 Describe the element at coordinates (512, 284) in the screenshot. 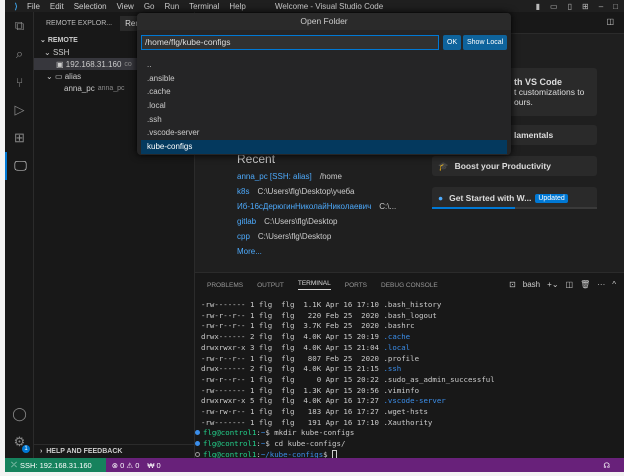

I see `terminal-icon: ⊡` at that location.